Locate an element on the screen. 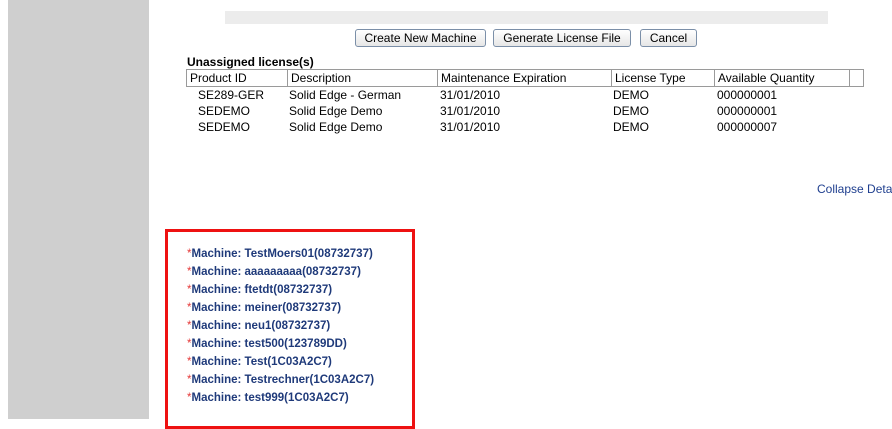 This screenshot has height=429, width=892. machine-item: *Machine: ftetdt(08732737) is located at coordinates (280, 290).